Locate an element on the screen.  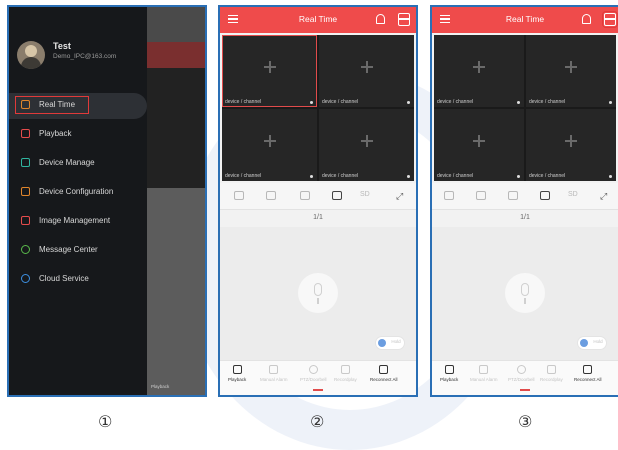
menu-item-device-configuration: Device Configuration is located at coordinates (78, 193).